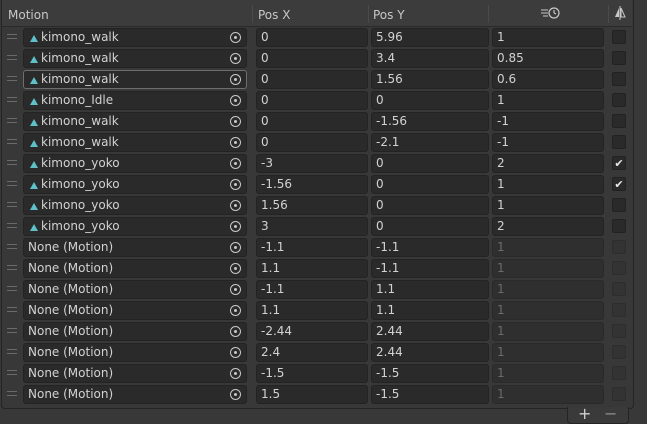 The image size is (647, 424). Describe the element at coordinates (610, 414) in the screenshot. I see `remove-motion-button: −` at that location.